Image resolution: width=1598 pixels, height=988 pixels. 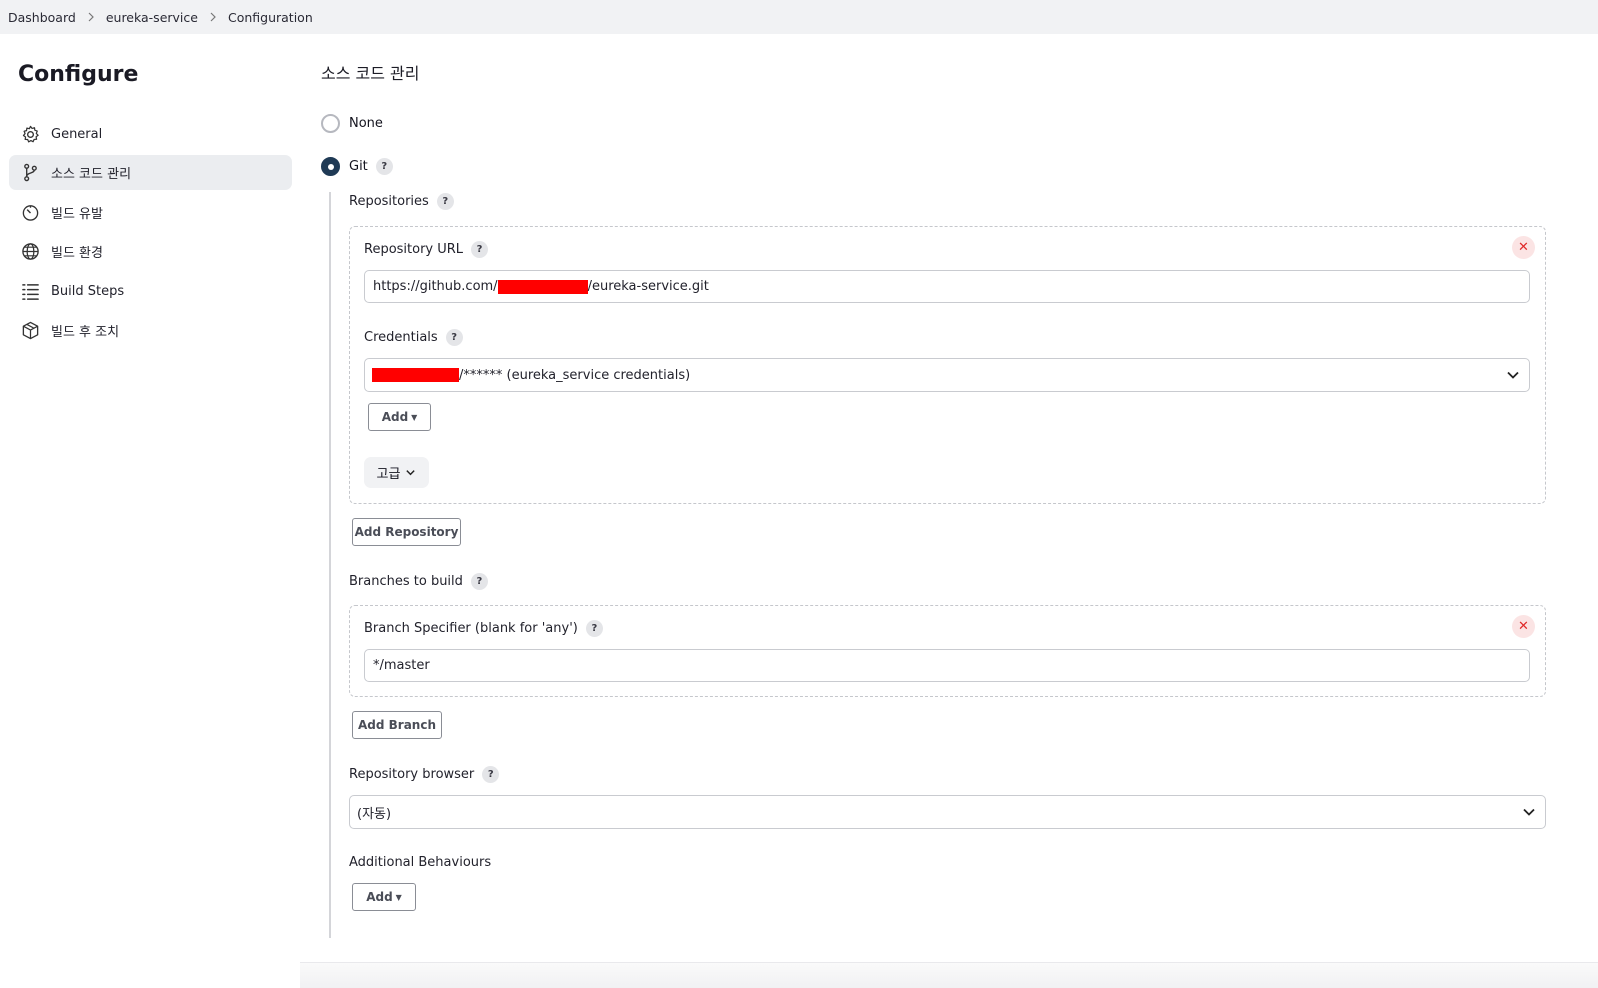 I want to click on sidebar-item-label: 소스 코드 관리, so click(x=91, y=174).